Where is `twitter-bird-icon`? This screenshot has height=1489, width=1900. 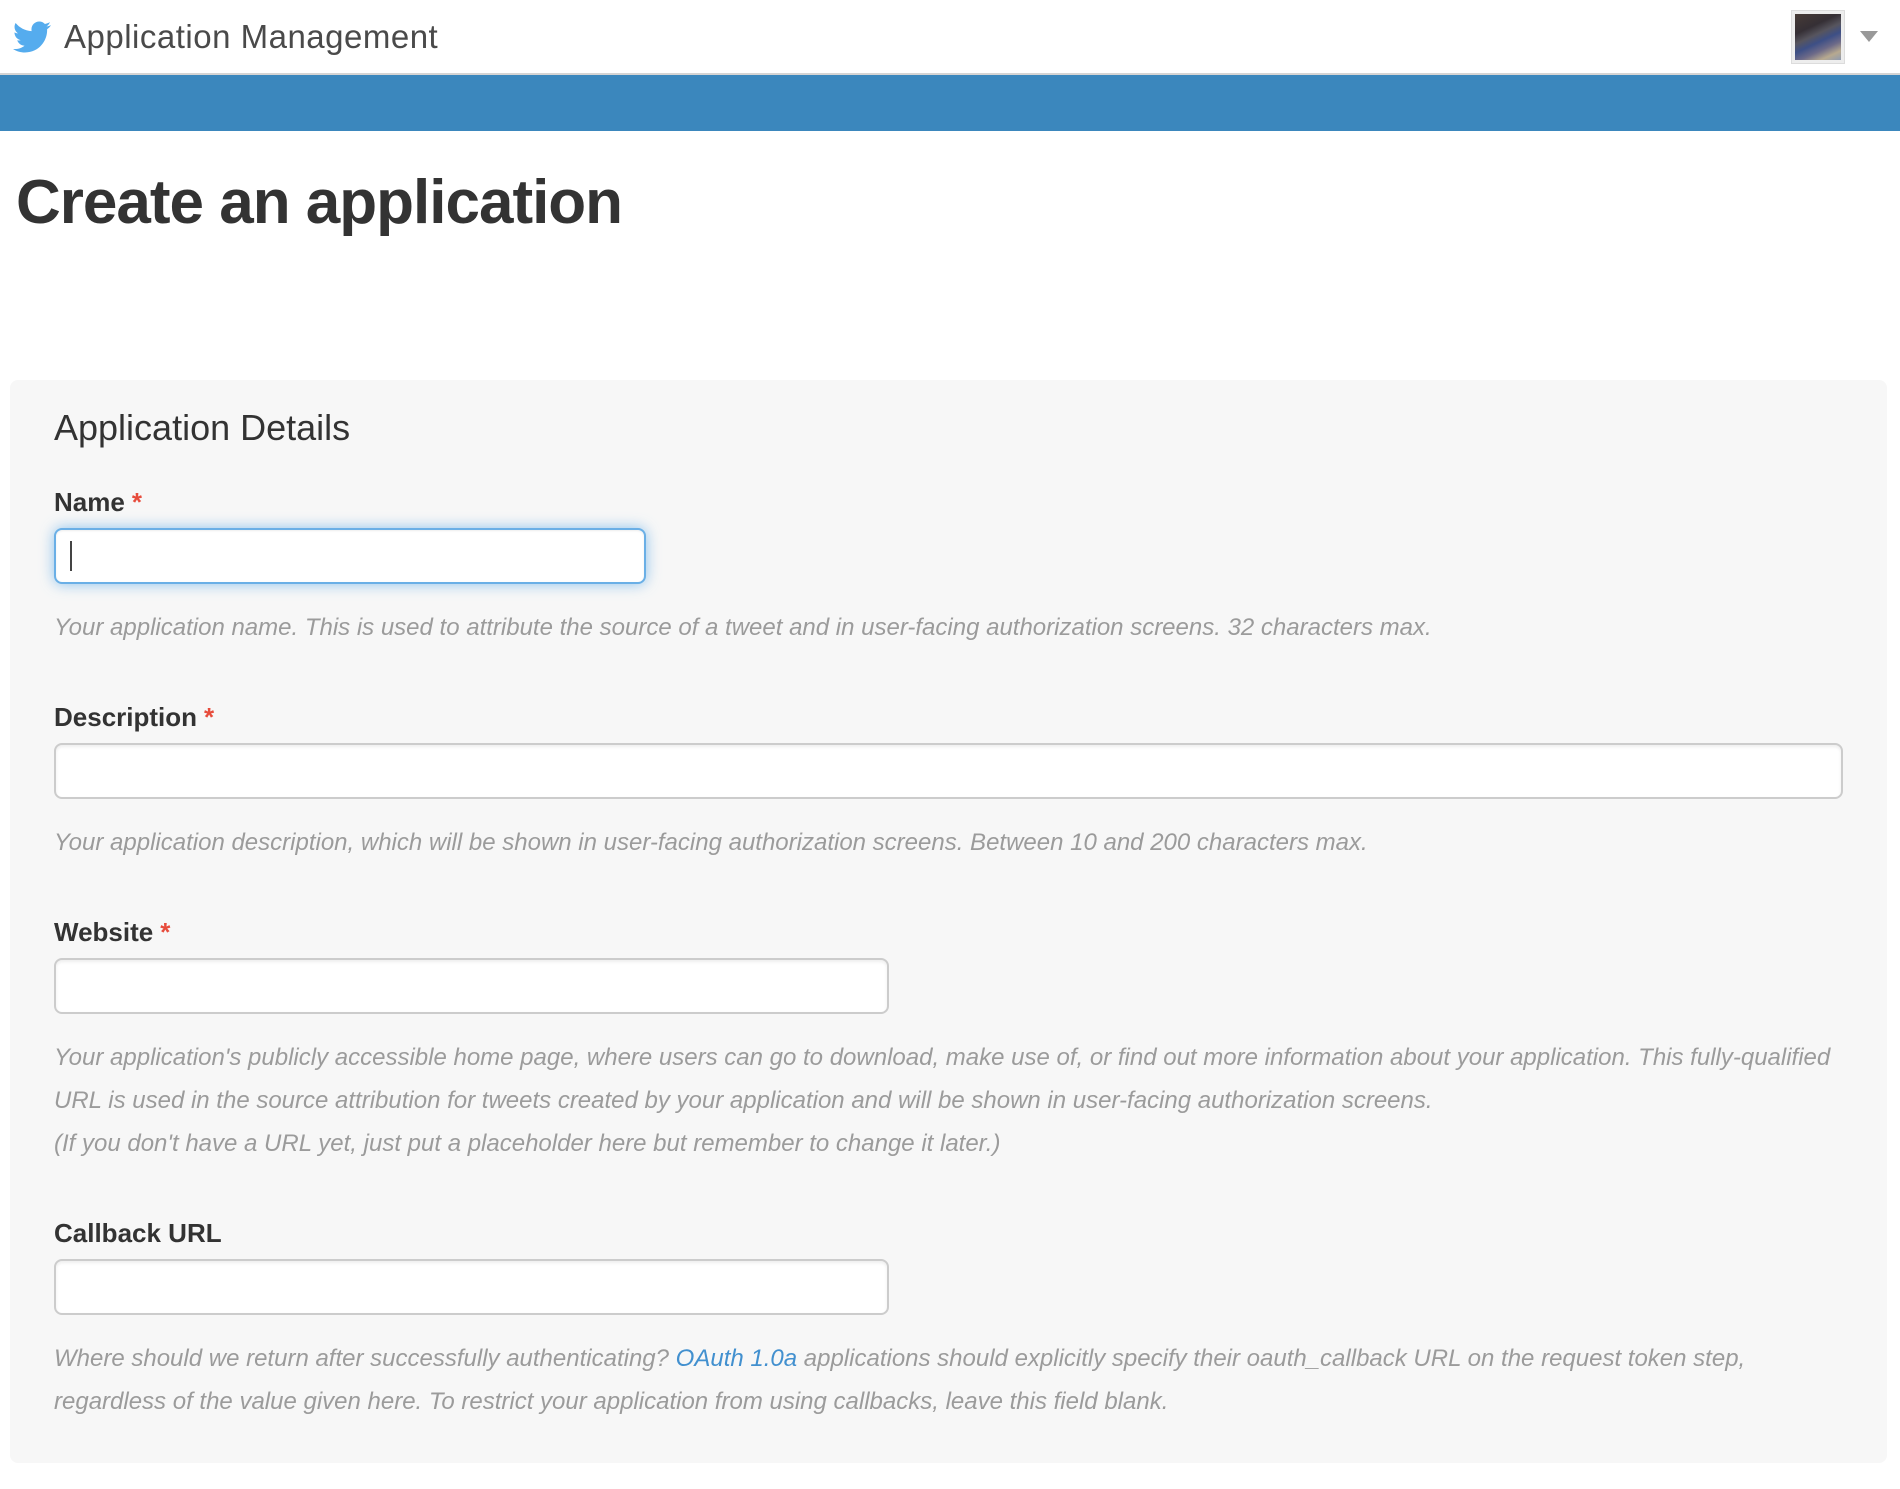 twitter-bird-icon is located at coordinates (32, 37).